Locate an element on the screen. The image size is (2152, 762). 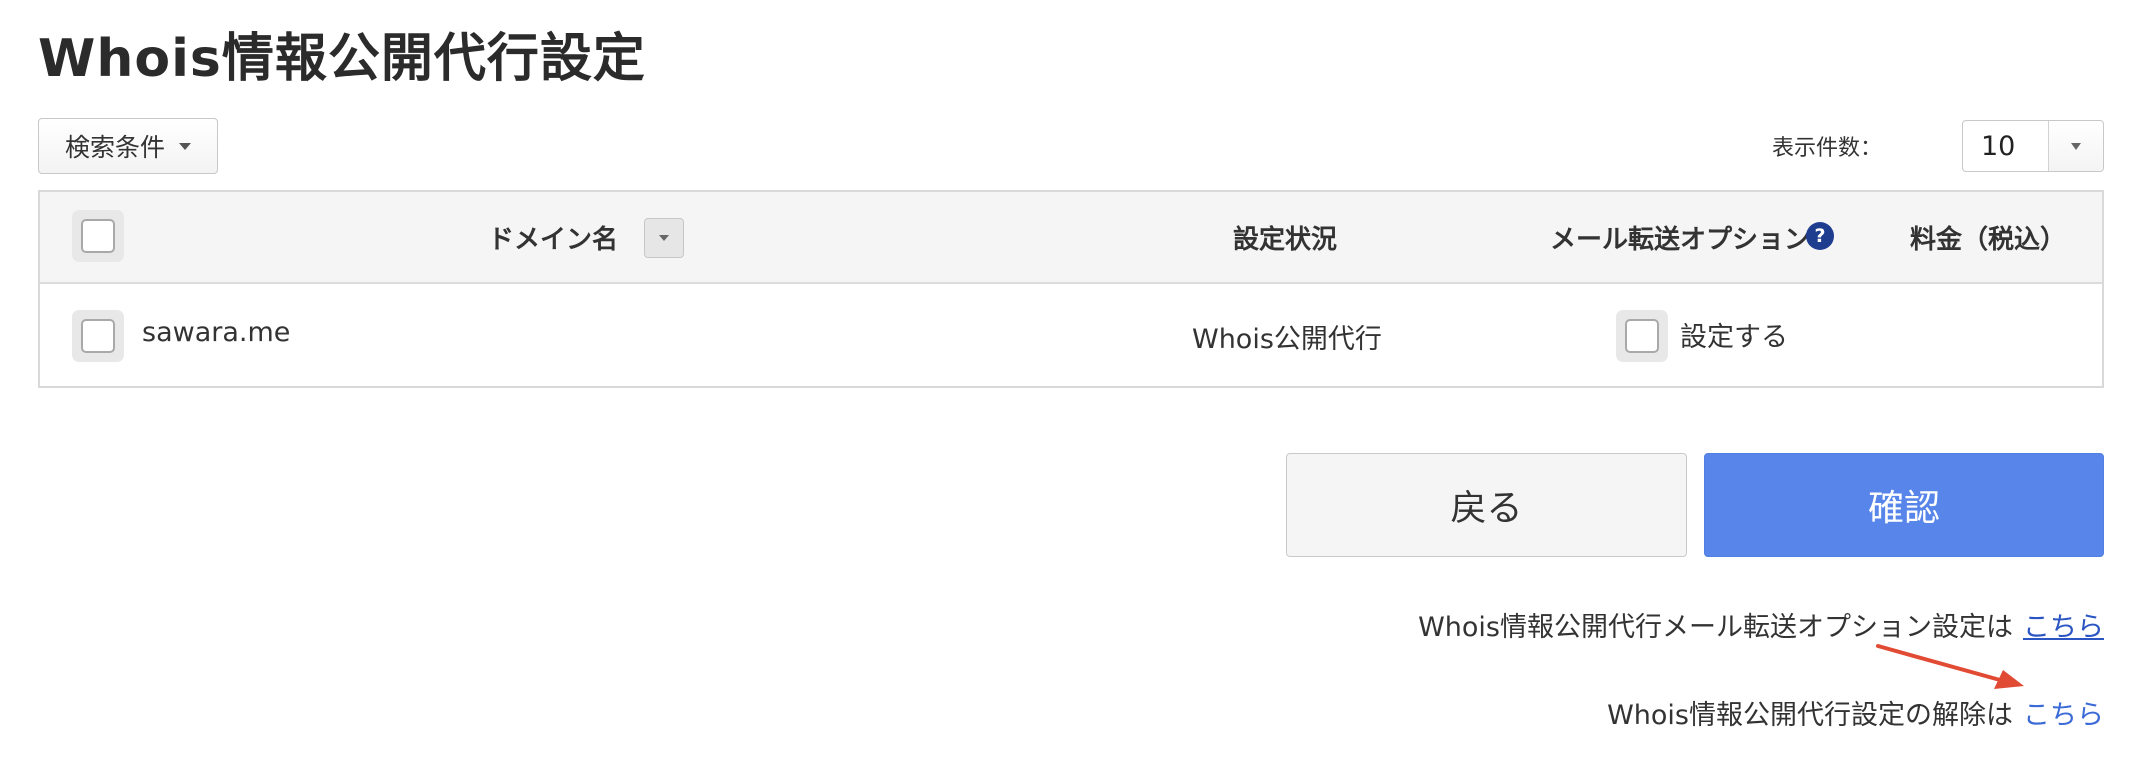
header-mail-forward-option: メール転送オプション is located at coordinates (1680, 240).